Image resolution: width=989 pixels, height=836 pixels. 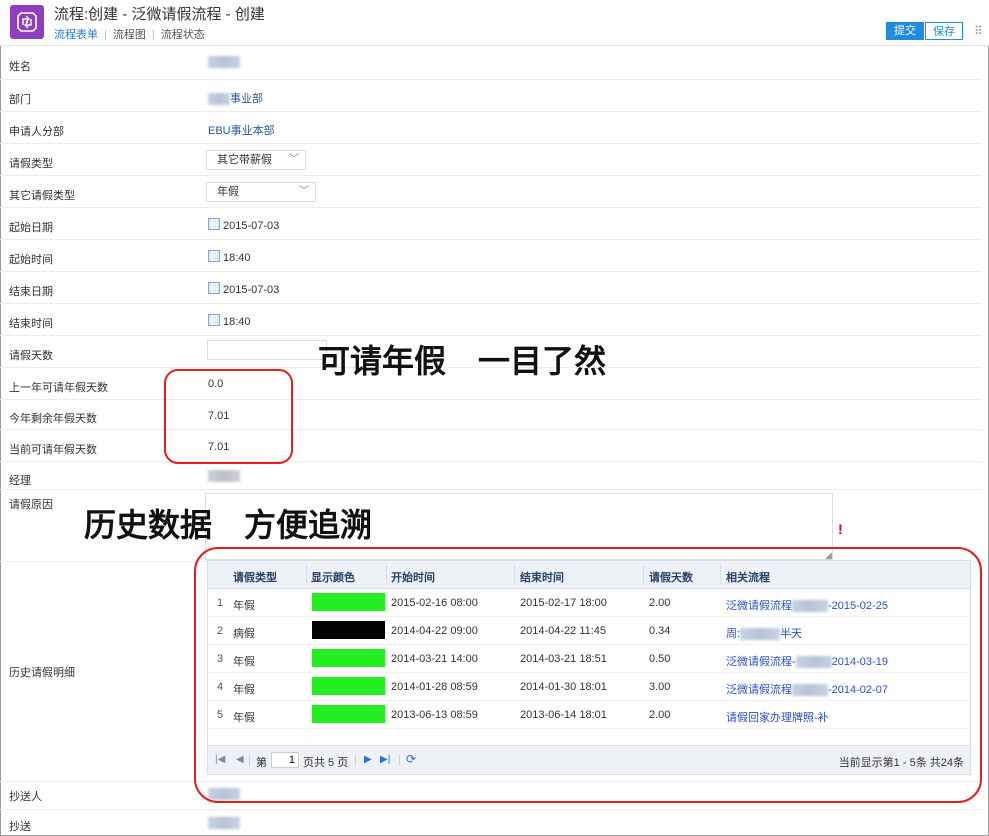 What do you see at coordinates (25, 797) in the screenshot?
I see `field-label: 抄送人` at bounding box center [25, 797].